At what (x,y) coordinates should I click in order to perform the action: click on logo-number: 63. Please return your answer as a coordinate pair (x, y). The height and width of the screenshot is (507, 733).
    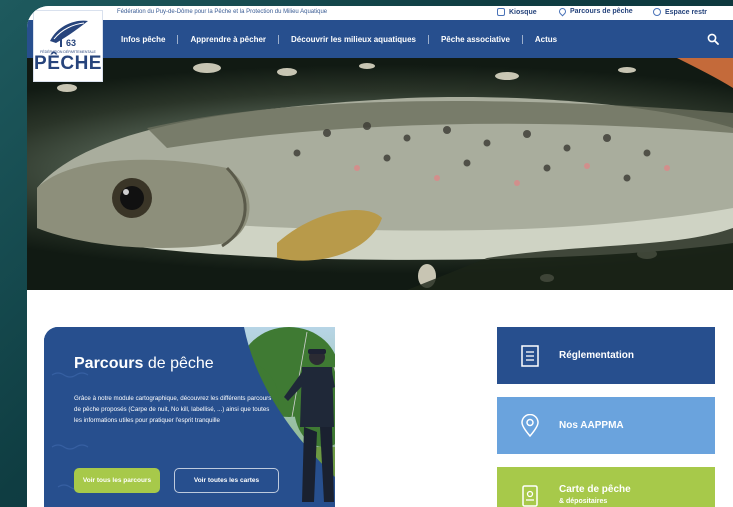
    Looking at the image, I should click on (71, 43).